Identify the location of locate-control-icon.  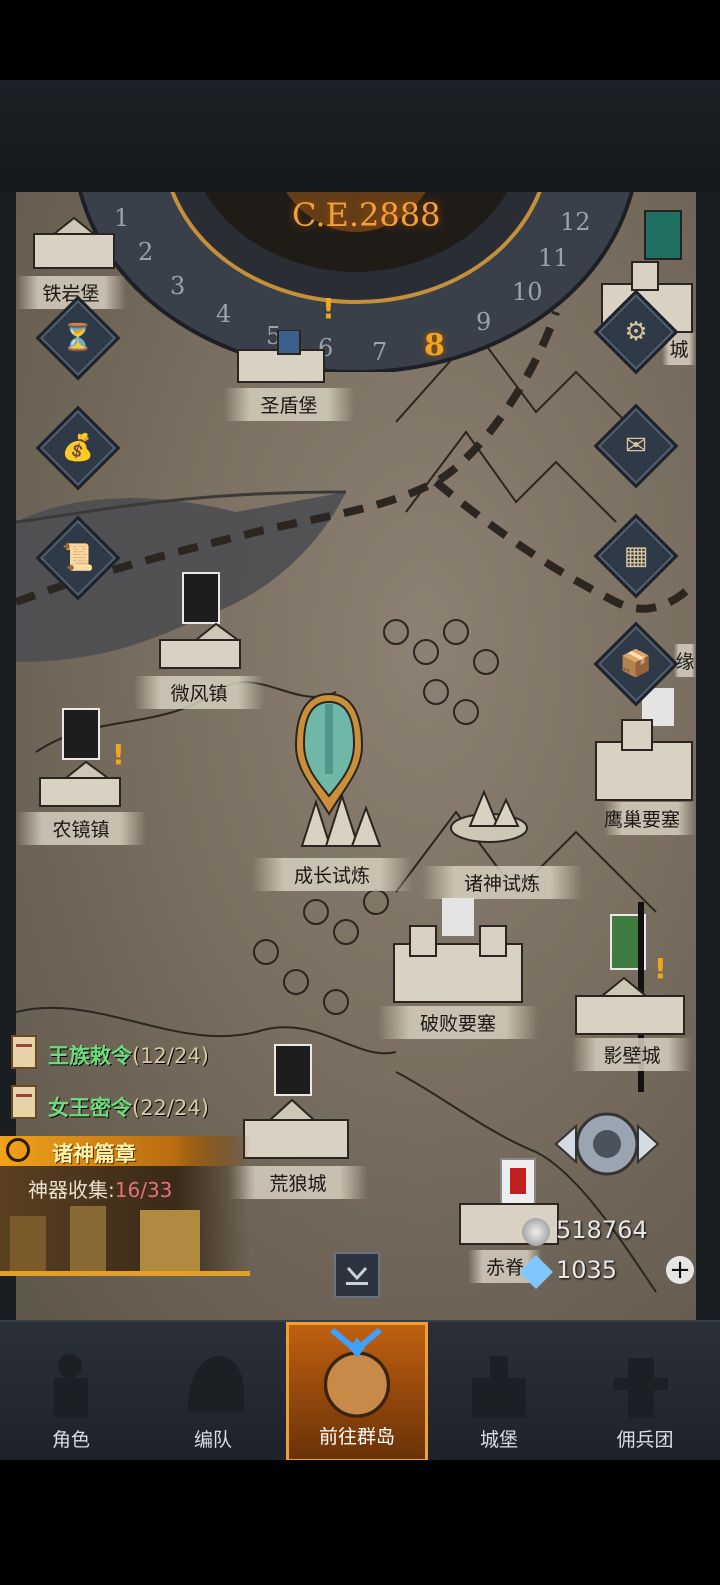
(607, 1144).